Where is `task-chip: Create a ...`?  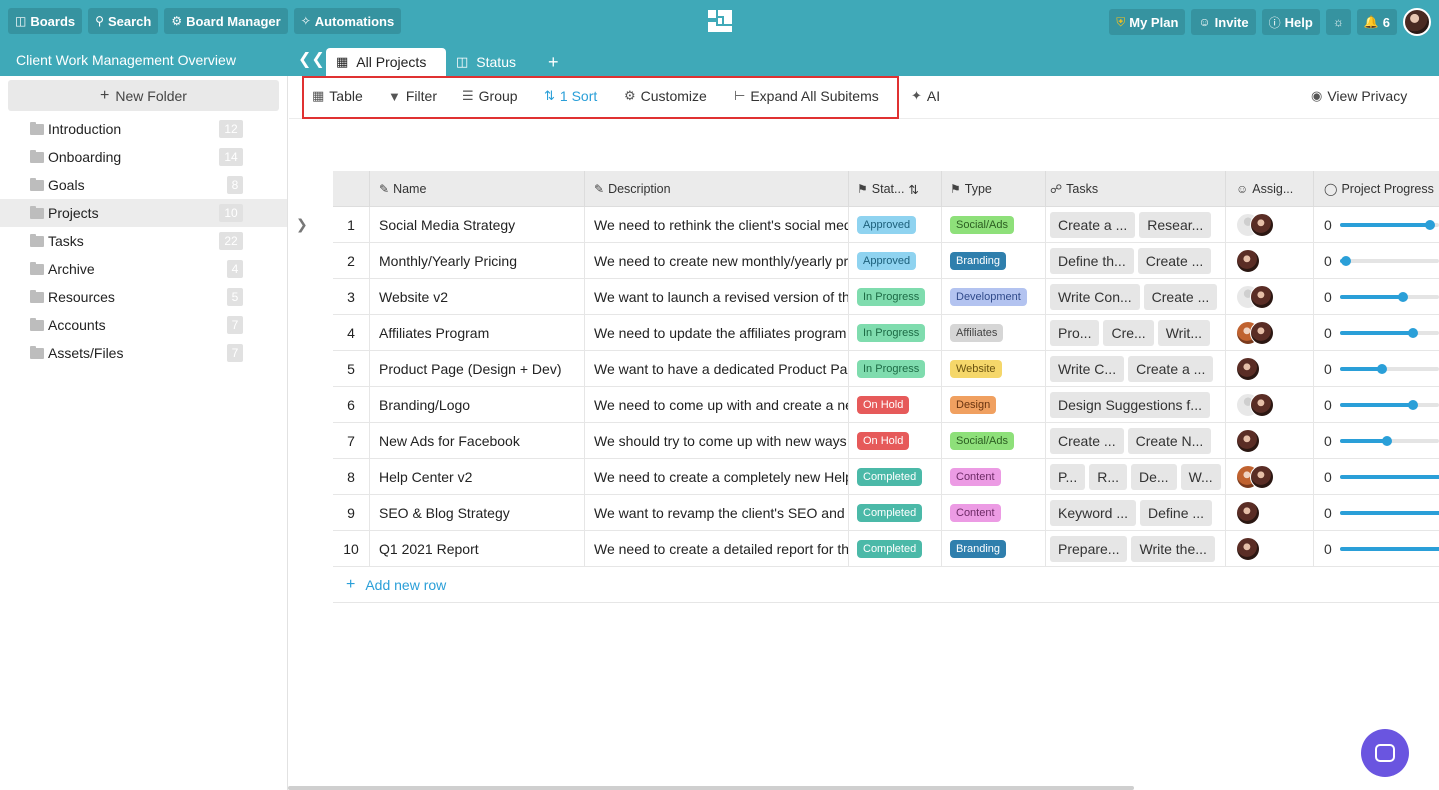
task-chip: Create a ... is located at coordinates (1171, 369).